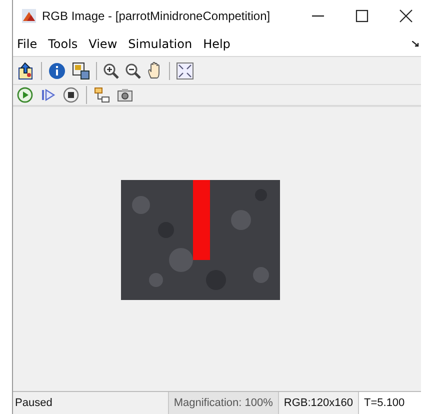  What do you see at coordinates (103, 44) in the screenshot?
I see `menu-item: View` at bounding box center [103, 44].